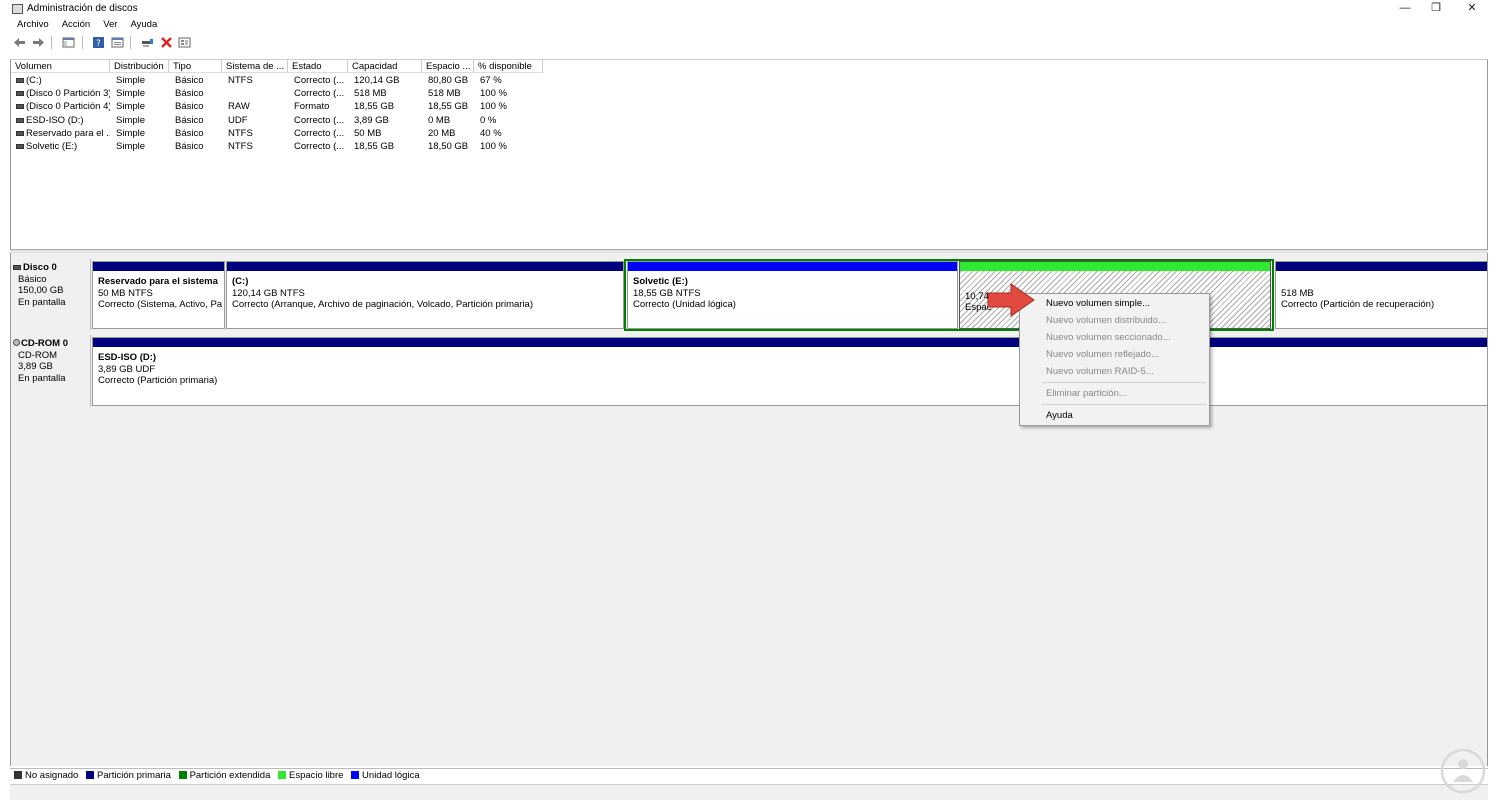 The height and width of the screenshot is (801, 1500). Describe the element at coordinates (238, 120) in the screenshot. I see `table-cell: UDF` at that location.